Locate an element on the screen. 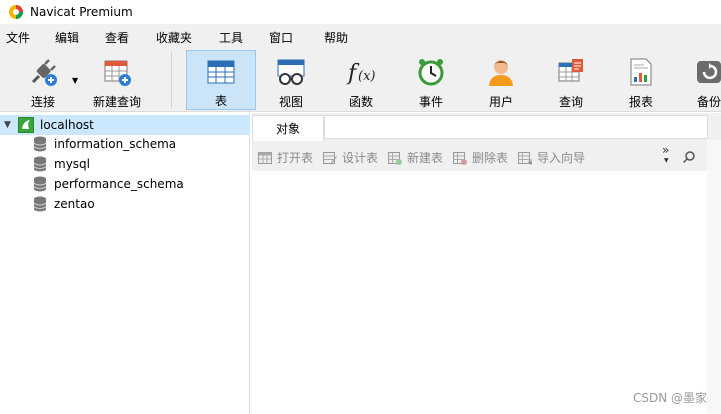 Image resolution: width=721 pixels, height=414 pixels. toolbar-table-label: 表 is located at coordinates (220, 101).